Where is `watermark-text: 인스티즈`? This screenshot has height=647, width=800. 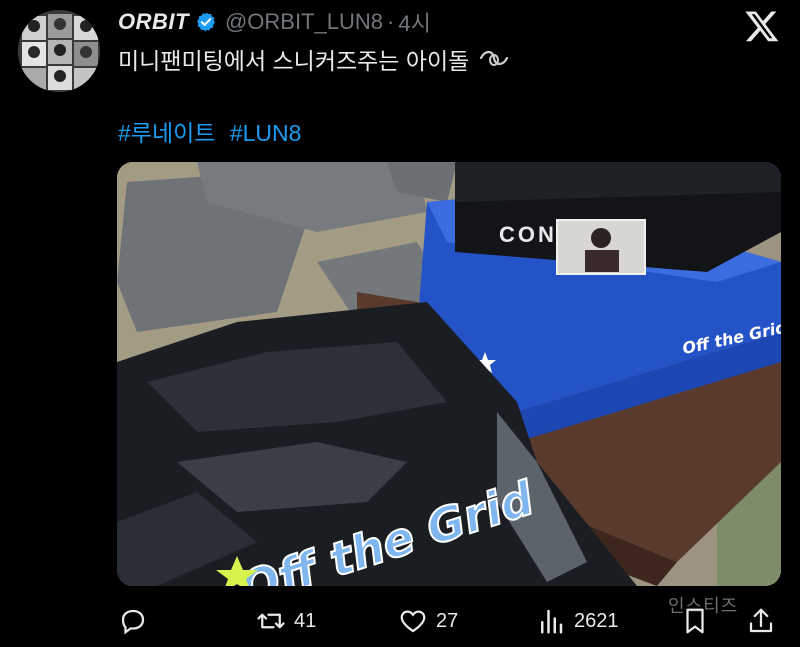
watermark-text: 인스티즈 is located at coordinates (703, 606).